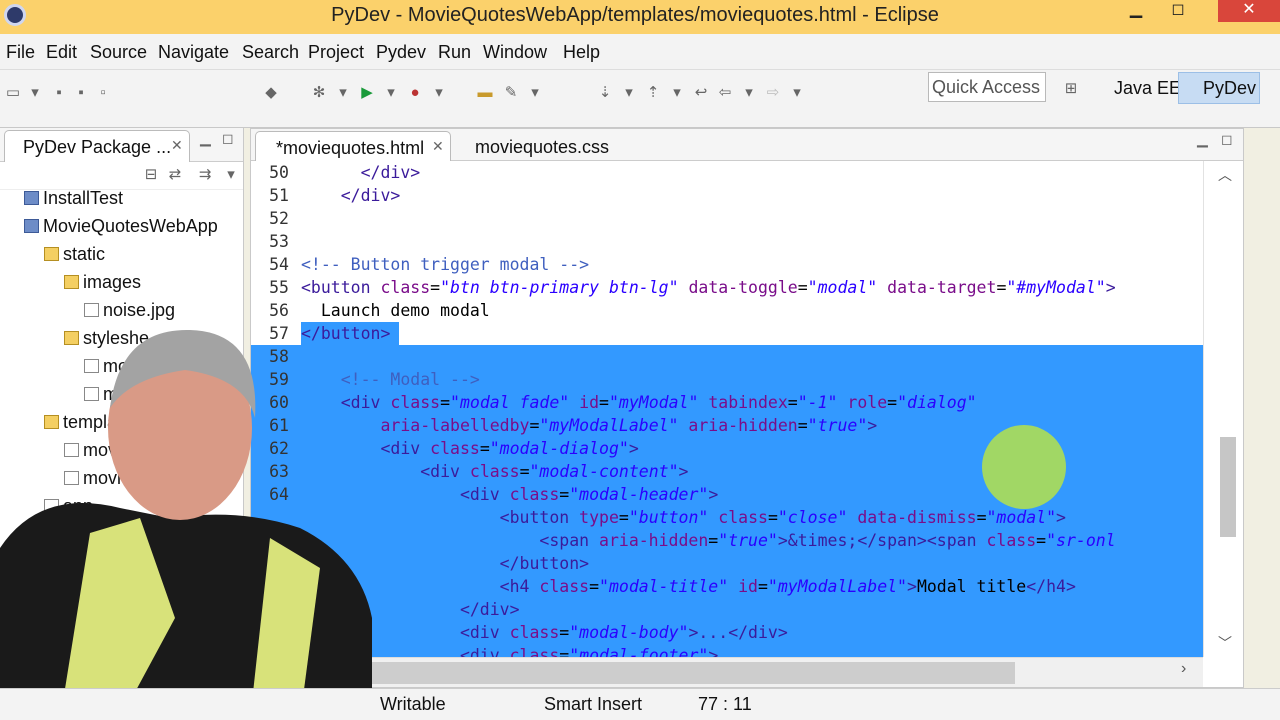 This screenshot has height=720, width=1280. I want to click on code-line: 56 Launch demo modal, so click(727, 310).